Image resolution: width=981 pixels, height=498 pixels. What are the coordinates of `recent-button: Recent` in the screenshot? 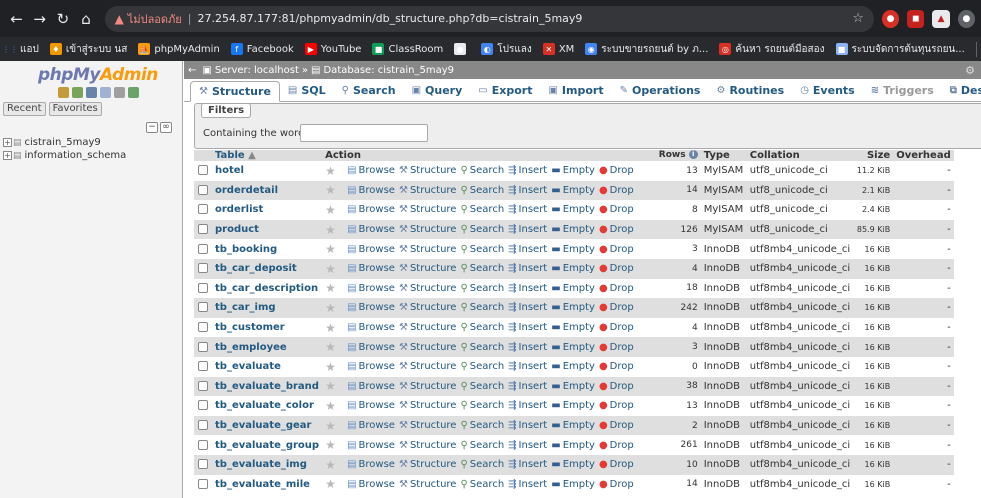 It's located at (24, 109).